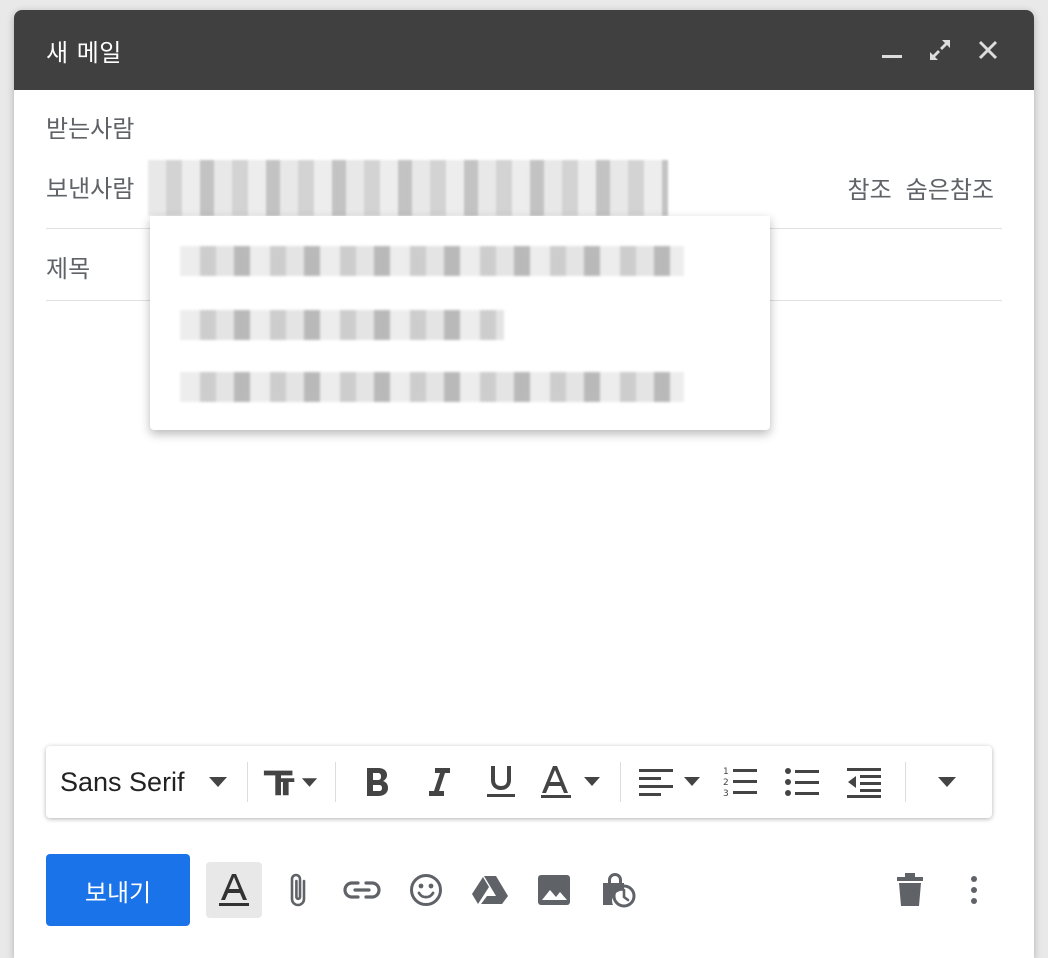  I want to click on more-formatting-icon, so click(947, 782).